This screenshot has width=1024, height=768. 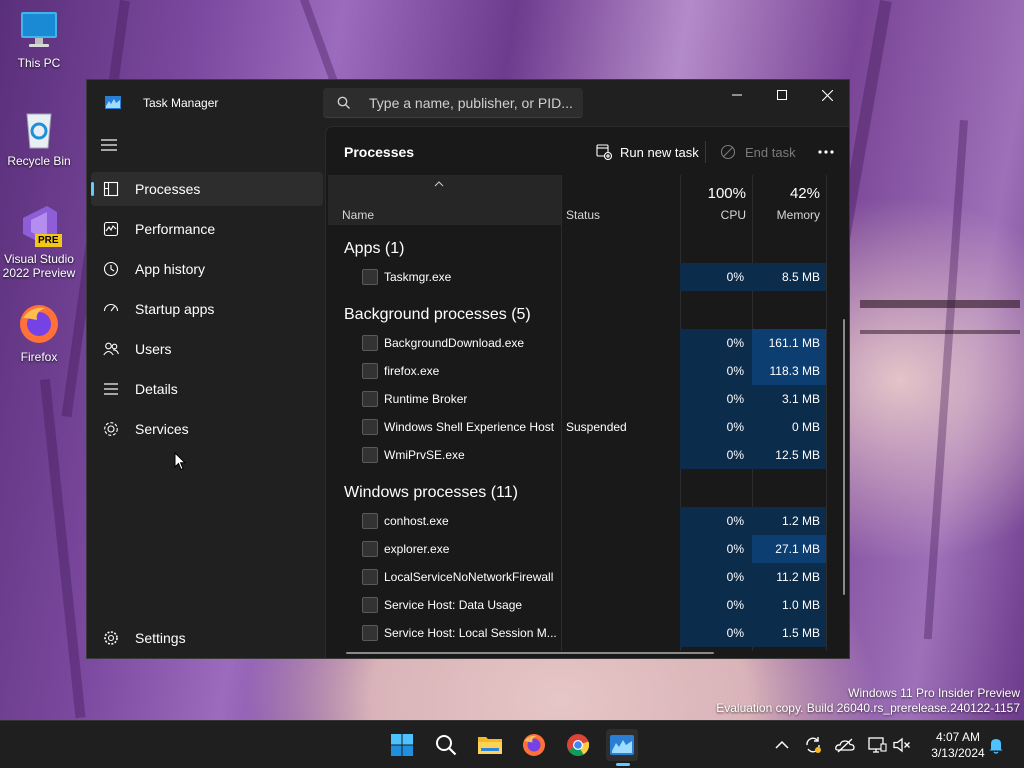 What do you see at coordinates (716, 200) in the screenshot?
I see `cpu-column-header: 100% CPU` at bounding box center [716, 200].